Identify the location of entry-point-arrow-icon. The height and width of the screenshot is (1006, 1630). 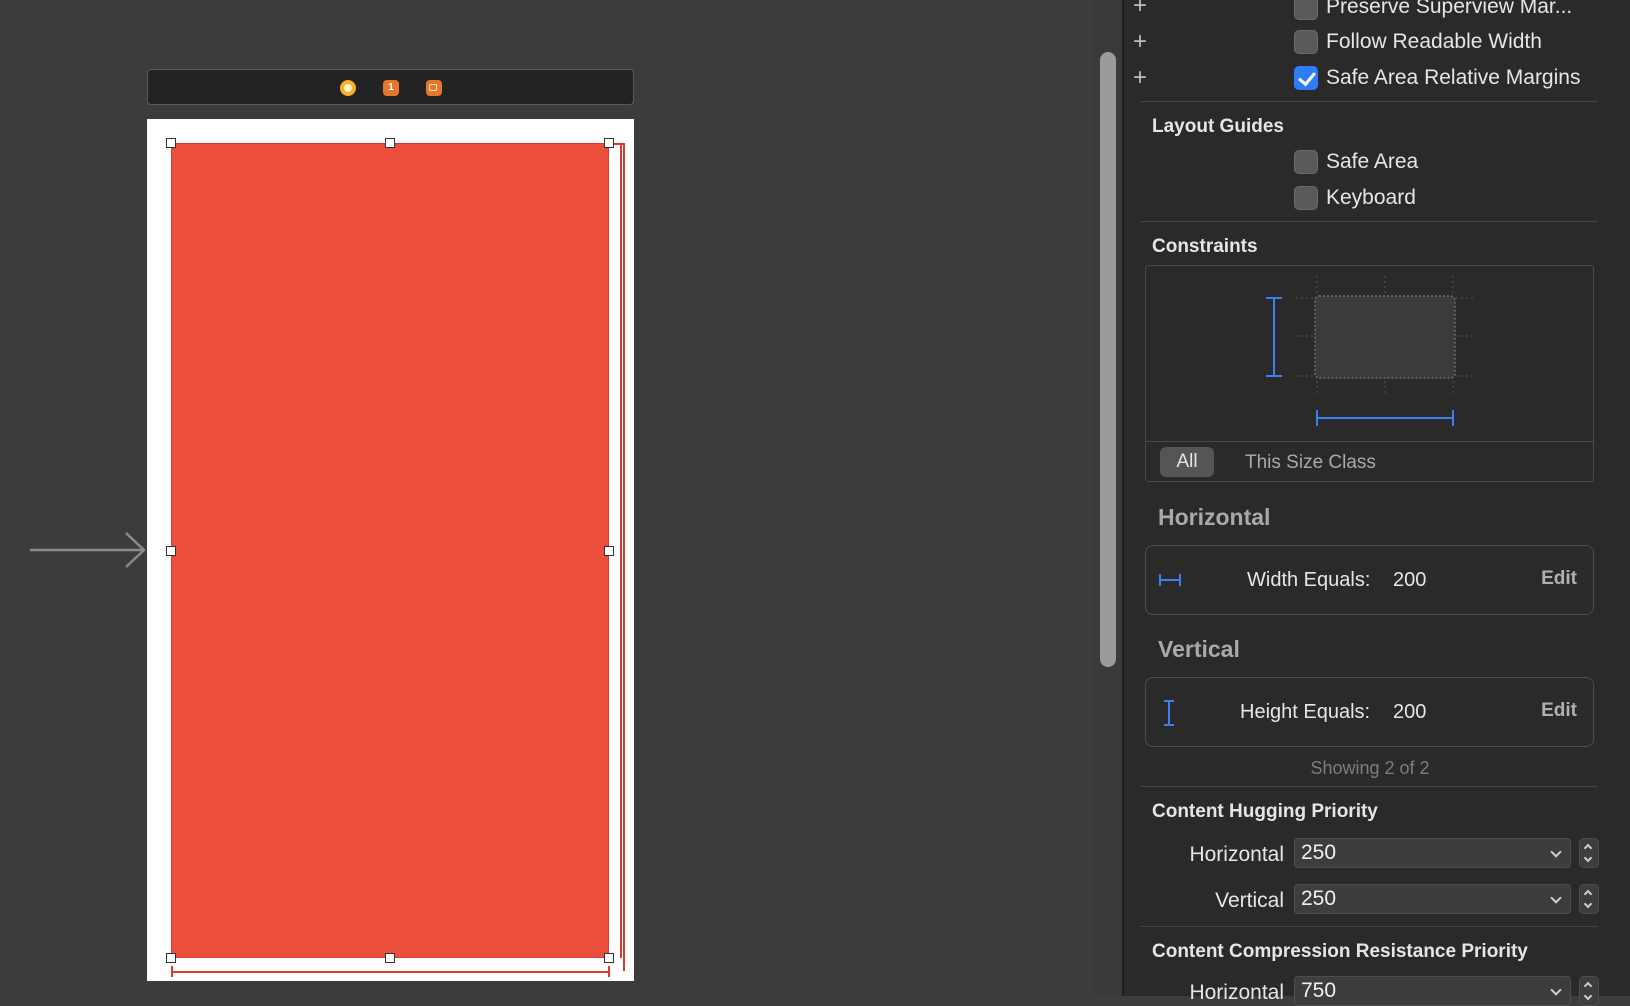
(89, 550).